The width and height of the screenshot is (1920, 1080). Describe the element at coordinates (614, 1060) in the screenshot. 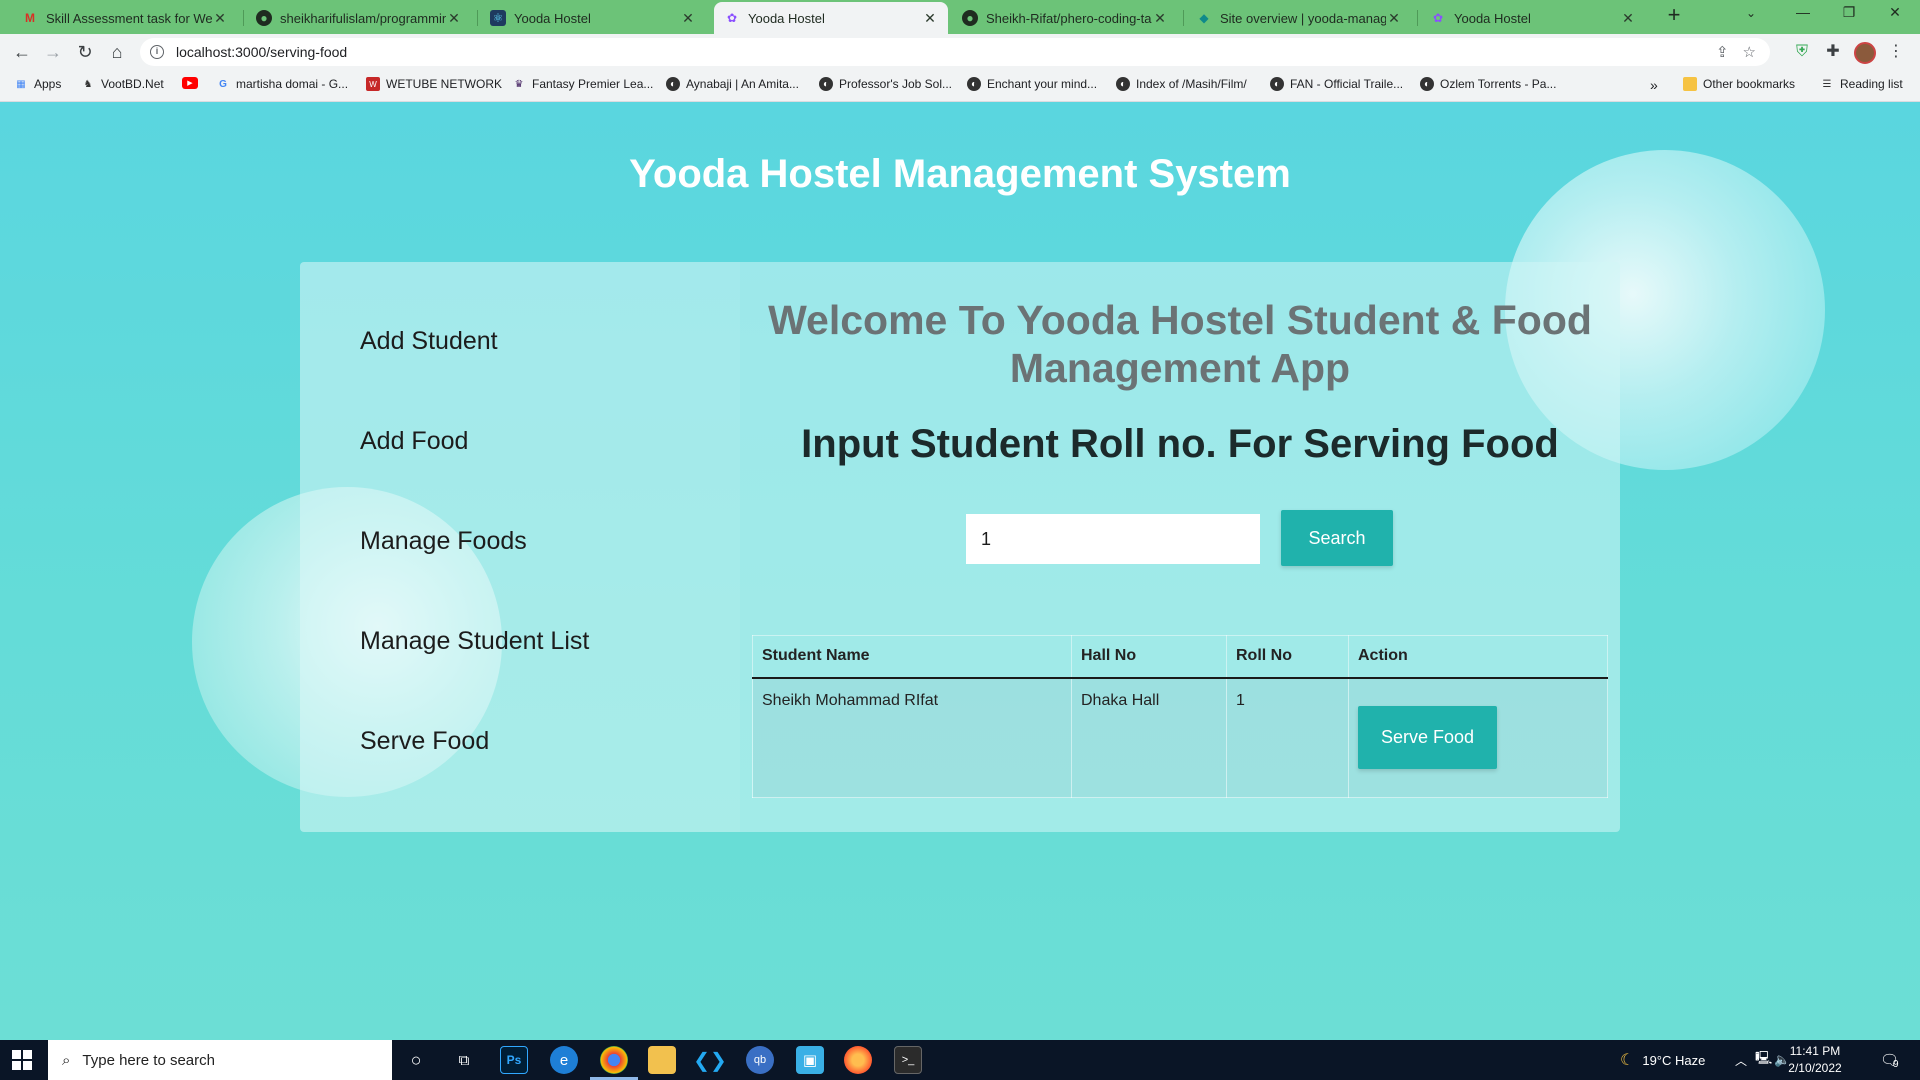

I see `chrome-icon` at that location.